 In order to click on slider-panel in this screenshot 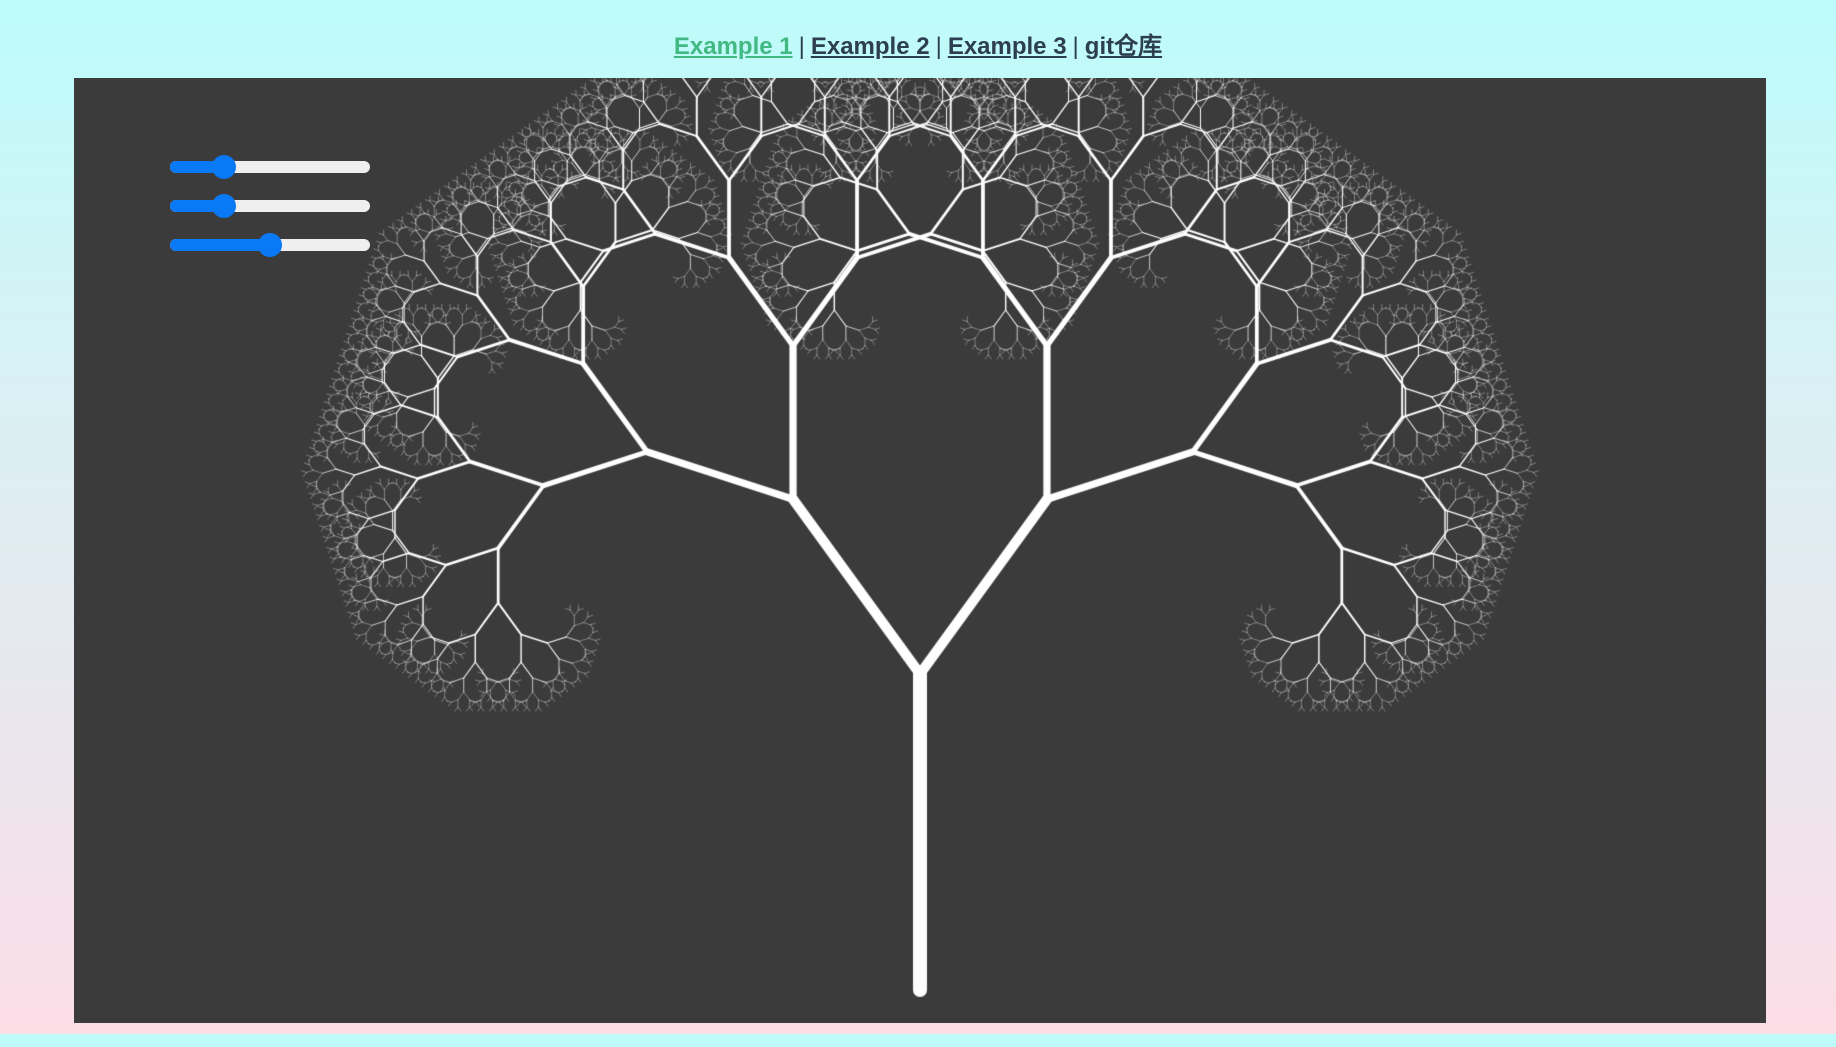, I will do `click(270, 213)`.